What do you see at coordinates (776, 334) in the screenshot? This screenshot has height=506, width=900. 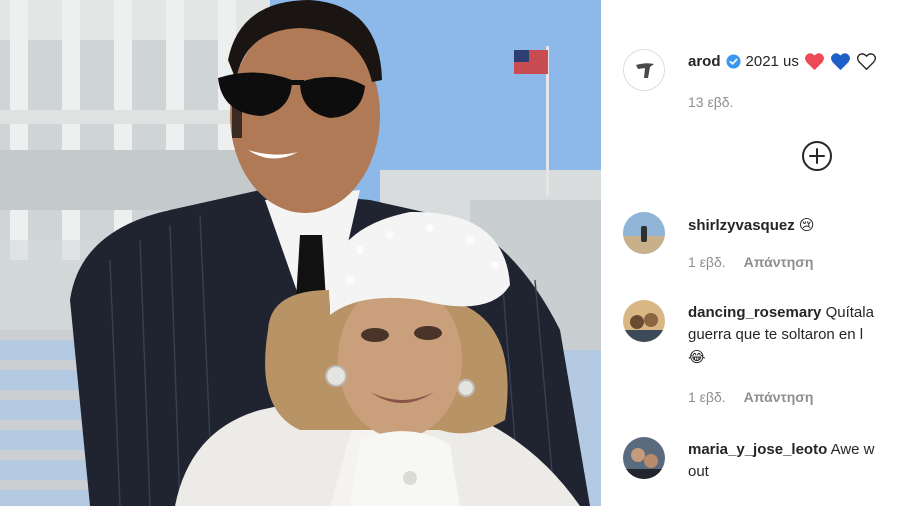 I see `comment-text-line2: guerra que te soltaron en l` at bounding box center [776, 334].